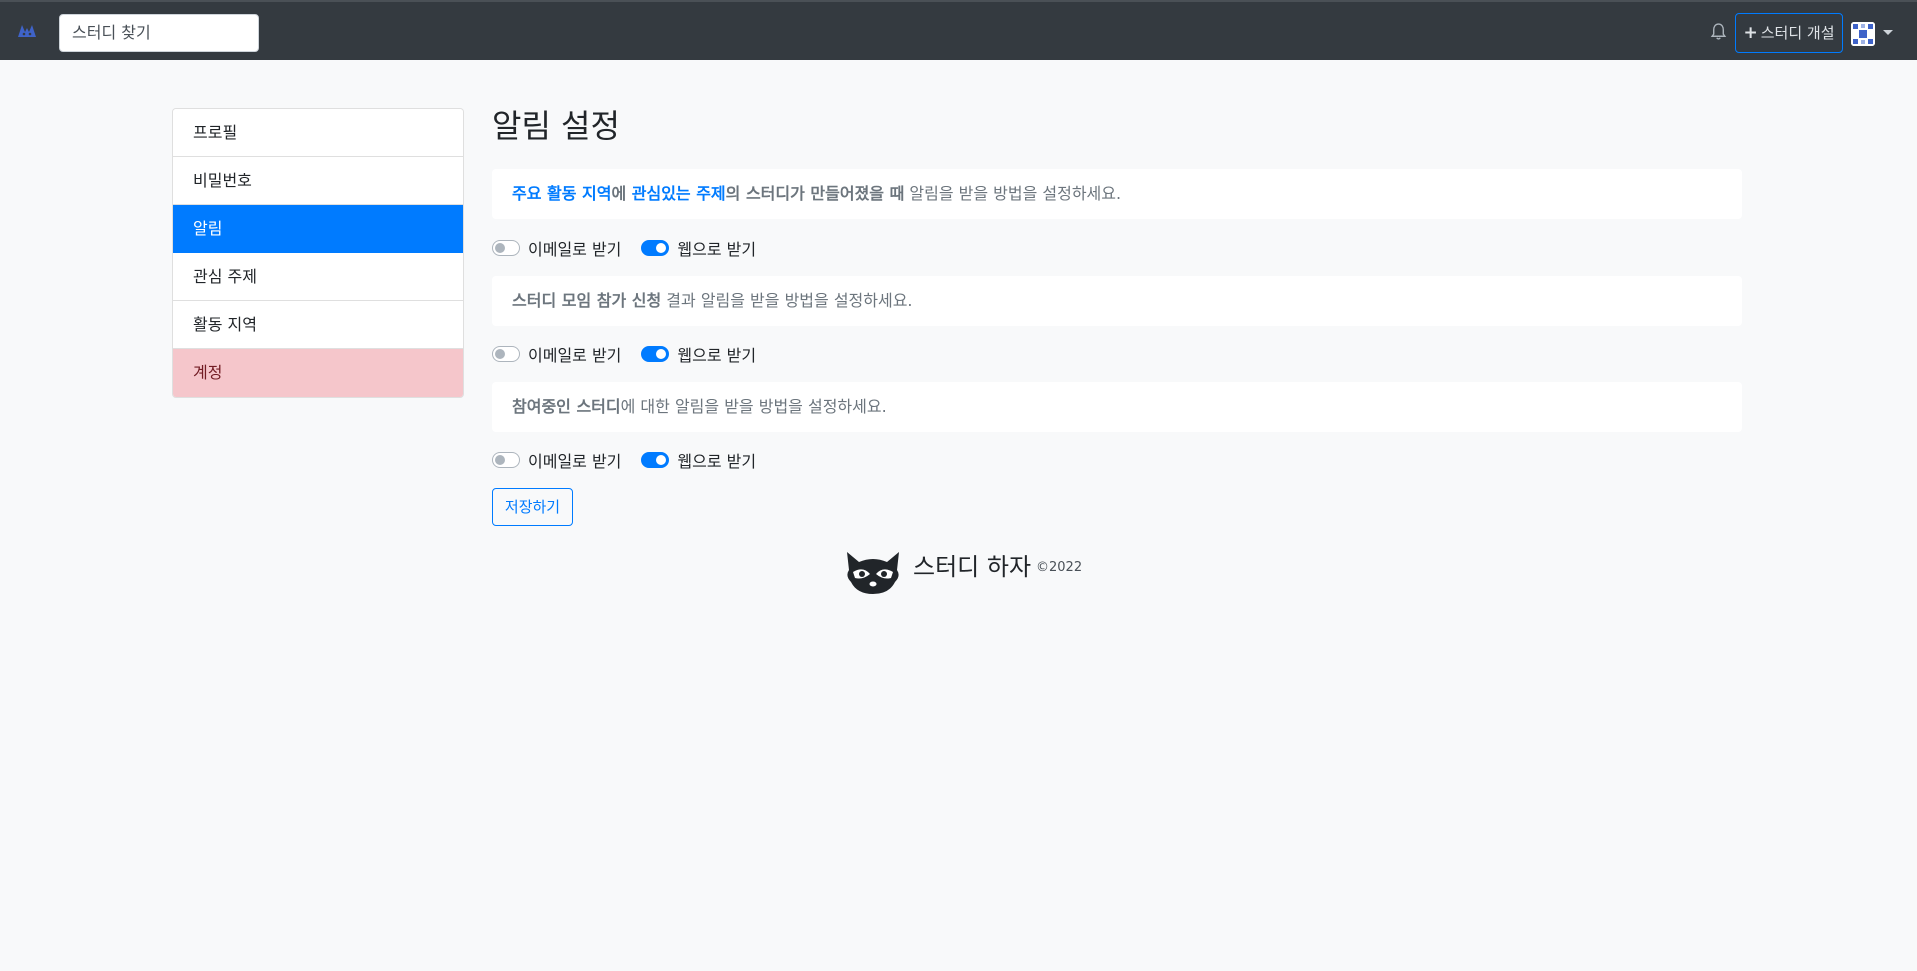  Describe the element at coordinates (787, 300) in the screenshot. I see `alert-text: 결과 알림을 받을 방법을 설정하세요.` at that location.